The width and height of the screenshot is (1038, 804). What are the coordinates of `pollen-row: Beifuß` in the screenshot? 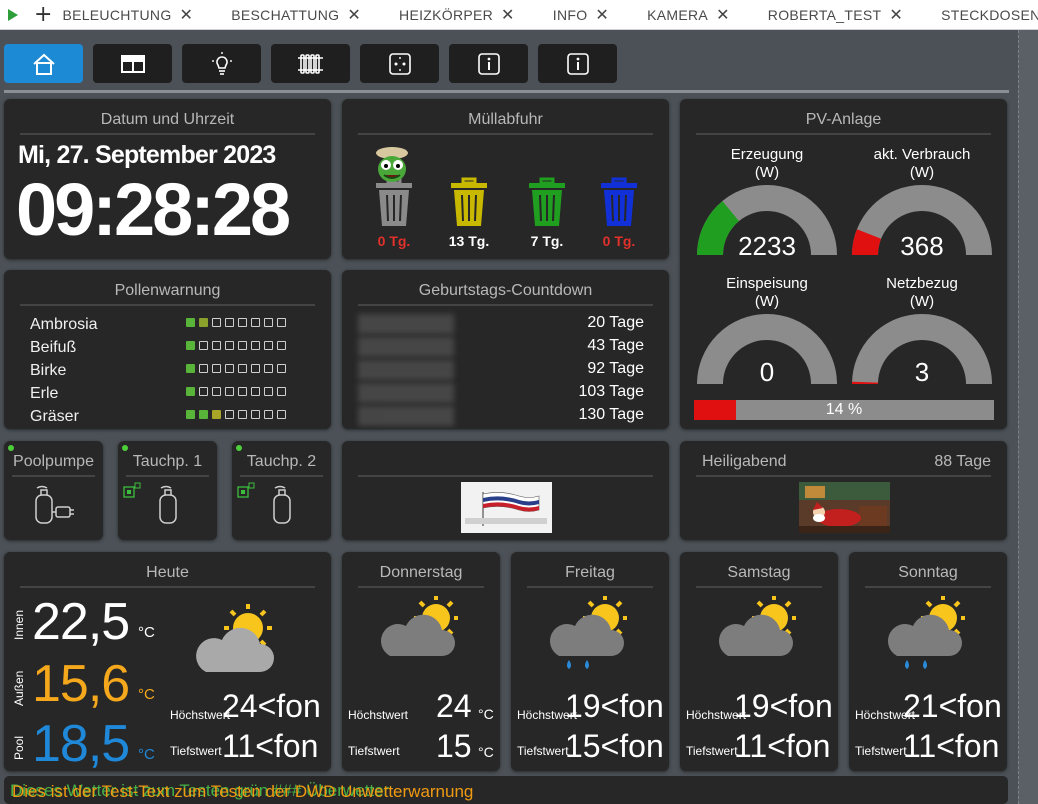 It's located at (170, 348).